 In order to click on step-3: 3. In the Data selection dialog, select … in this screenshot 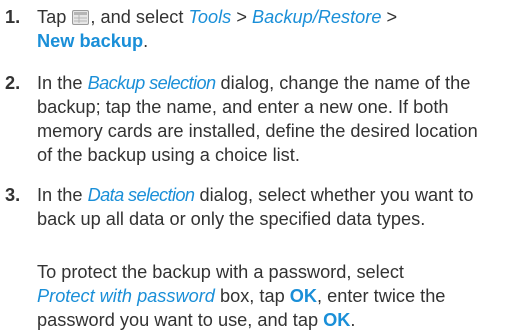, I will do `click(256, 207)`.